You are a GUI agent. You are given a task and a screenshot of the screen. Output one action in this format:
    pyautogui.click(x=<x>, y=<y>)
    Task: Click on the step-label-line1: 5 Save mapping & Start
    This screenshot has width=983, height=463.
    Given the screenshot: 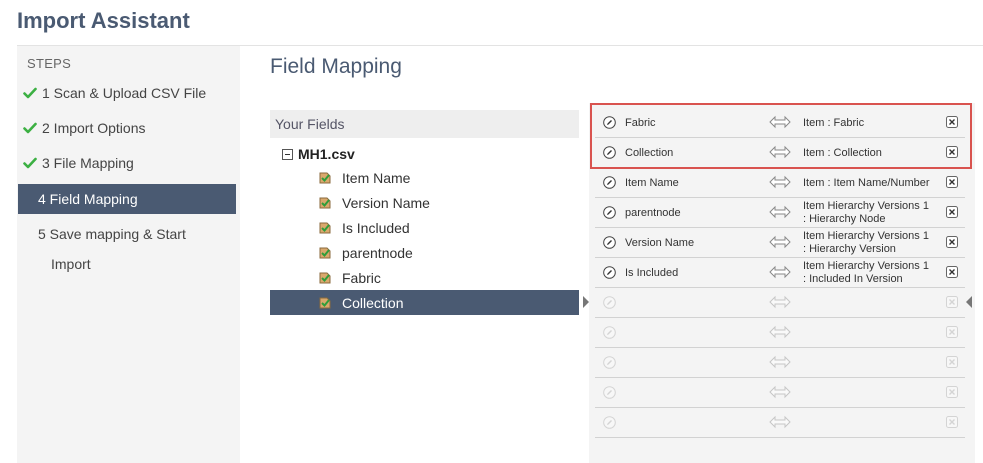 What is the action you would take?
    pyautogui.click(x=112, y=234)
    